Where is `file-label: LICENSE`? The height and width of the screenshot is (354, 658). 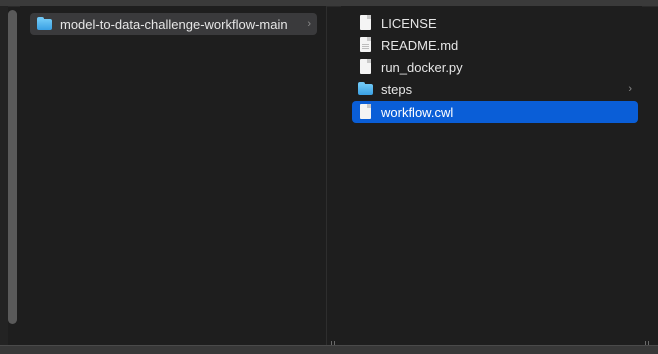
file-label: LICENSE is located at coordinates (409, 23).